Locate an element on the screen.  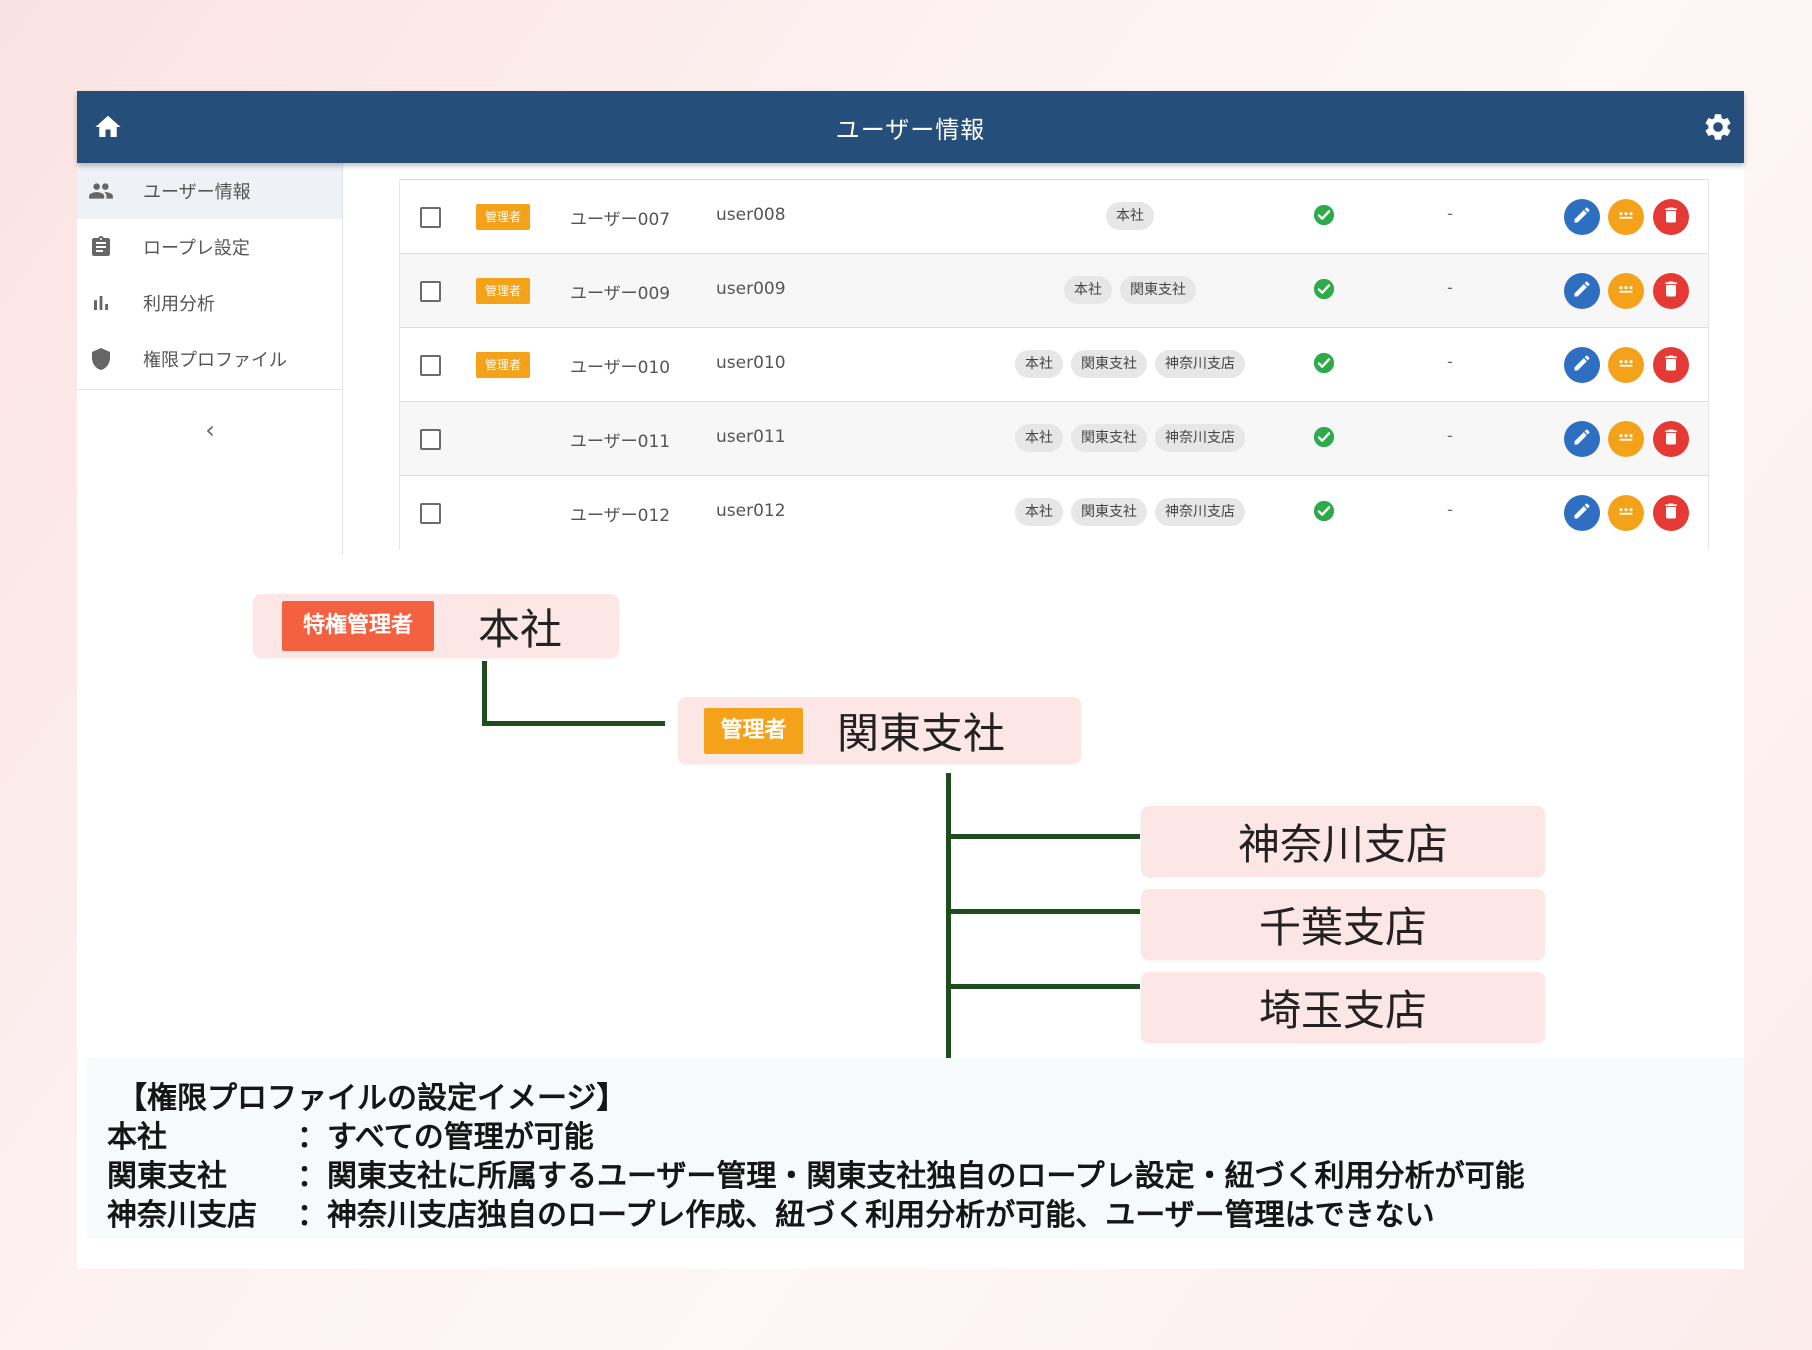
sidebar-item-label: 権限プロファイル is located at coordinates (215, 360).